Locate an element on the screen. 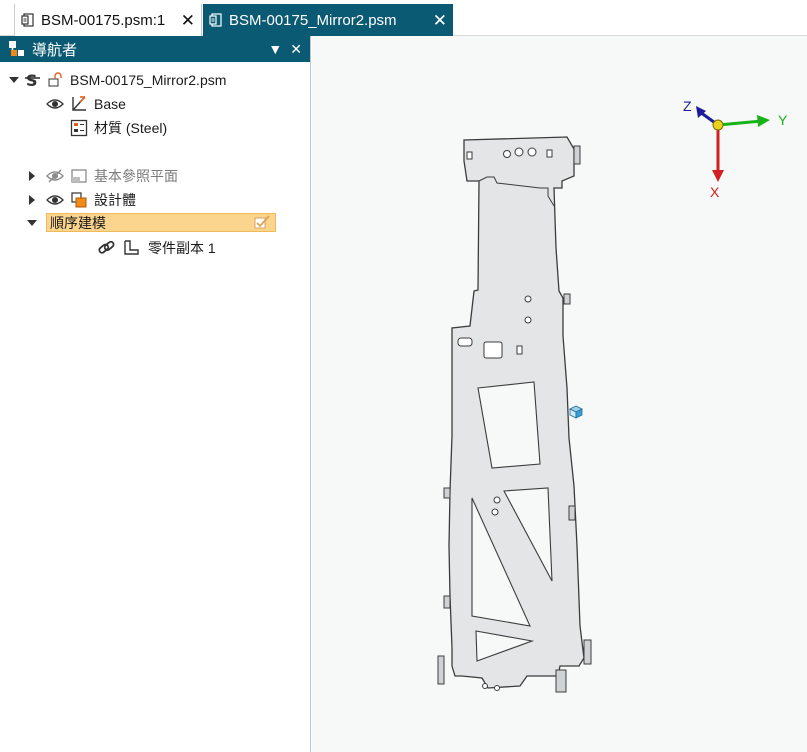 The height and width of the screenshot is (752, 807). checkmark-icon is located at coordinates (262, 223).